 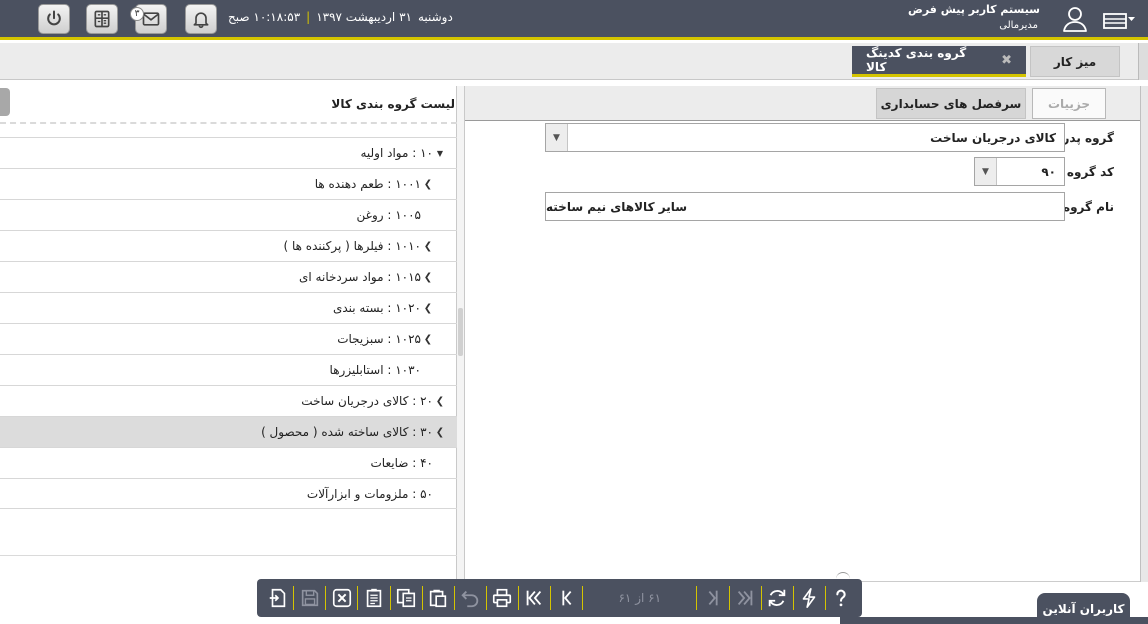 I want to click on close-icon: ✖, so click(x=1006, y=60).